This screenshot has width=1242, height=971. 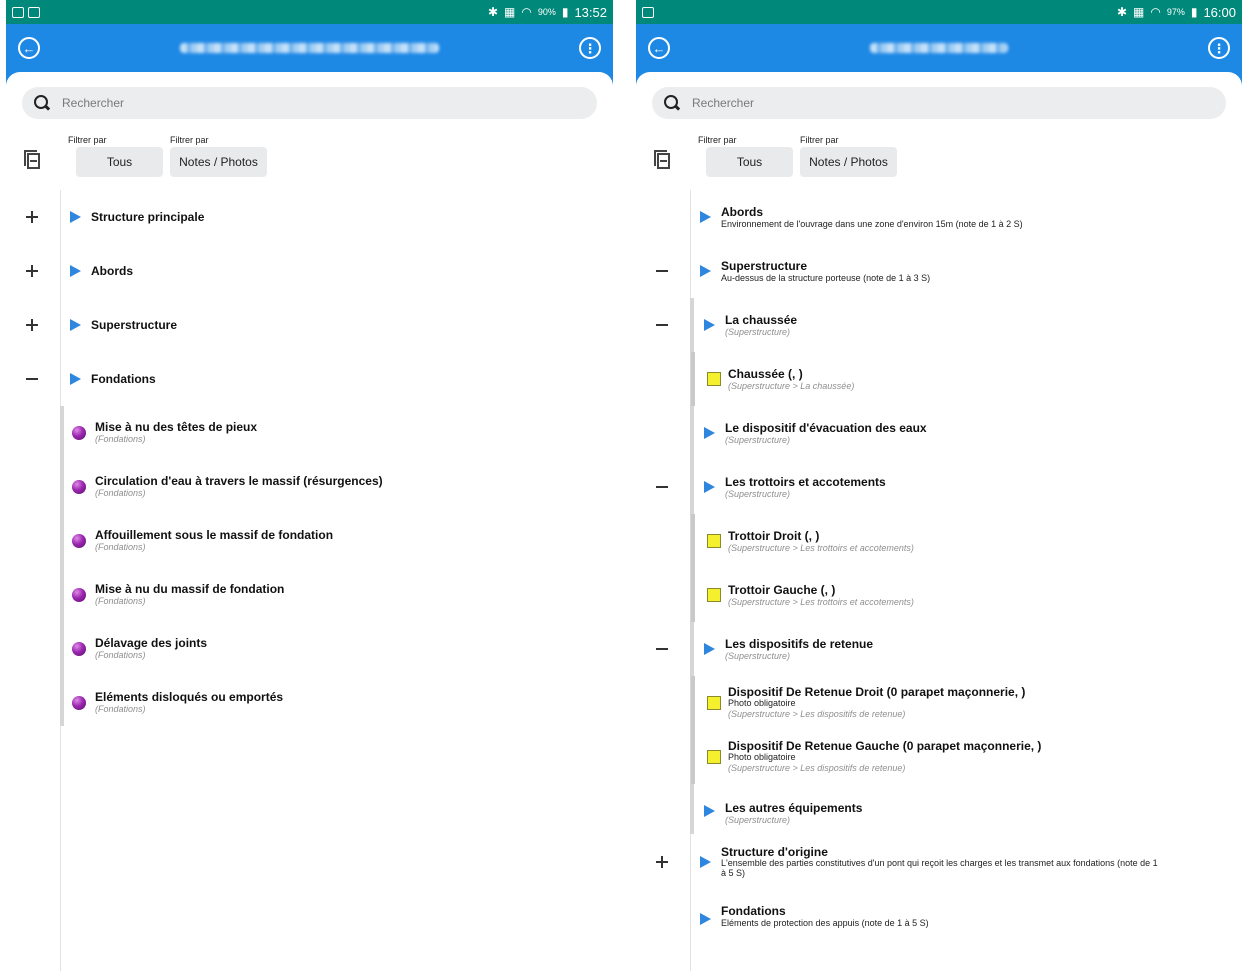 What do you see at coordinates (714, 379) in the screenshot?
I see `element-square-icon` at bounding box center [714, 379].